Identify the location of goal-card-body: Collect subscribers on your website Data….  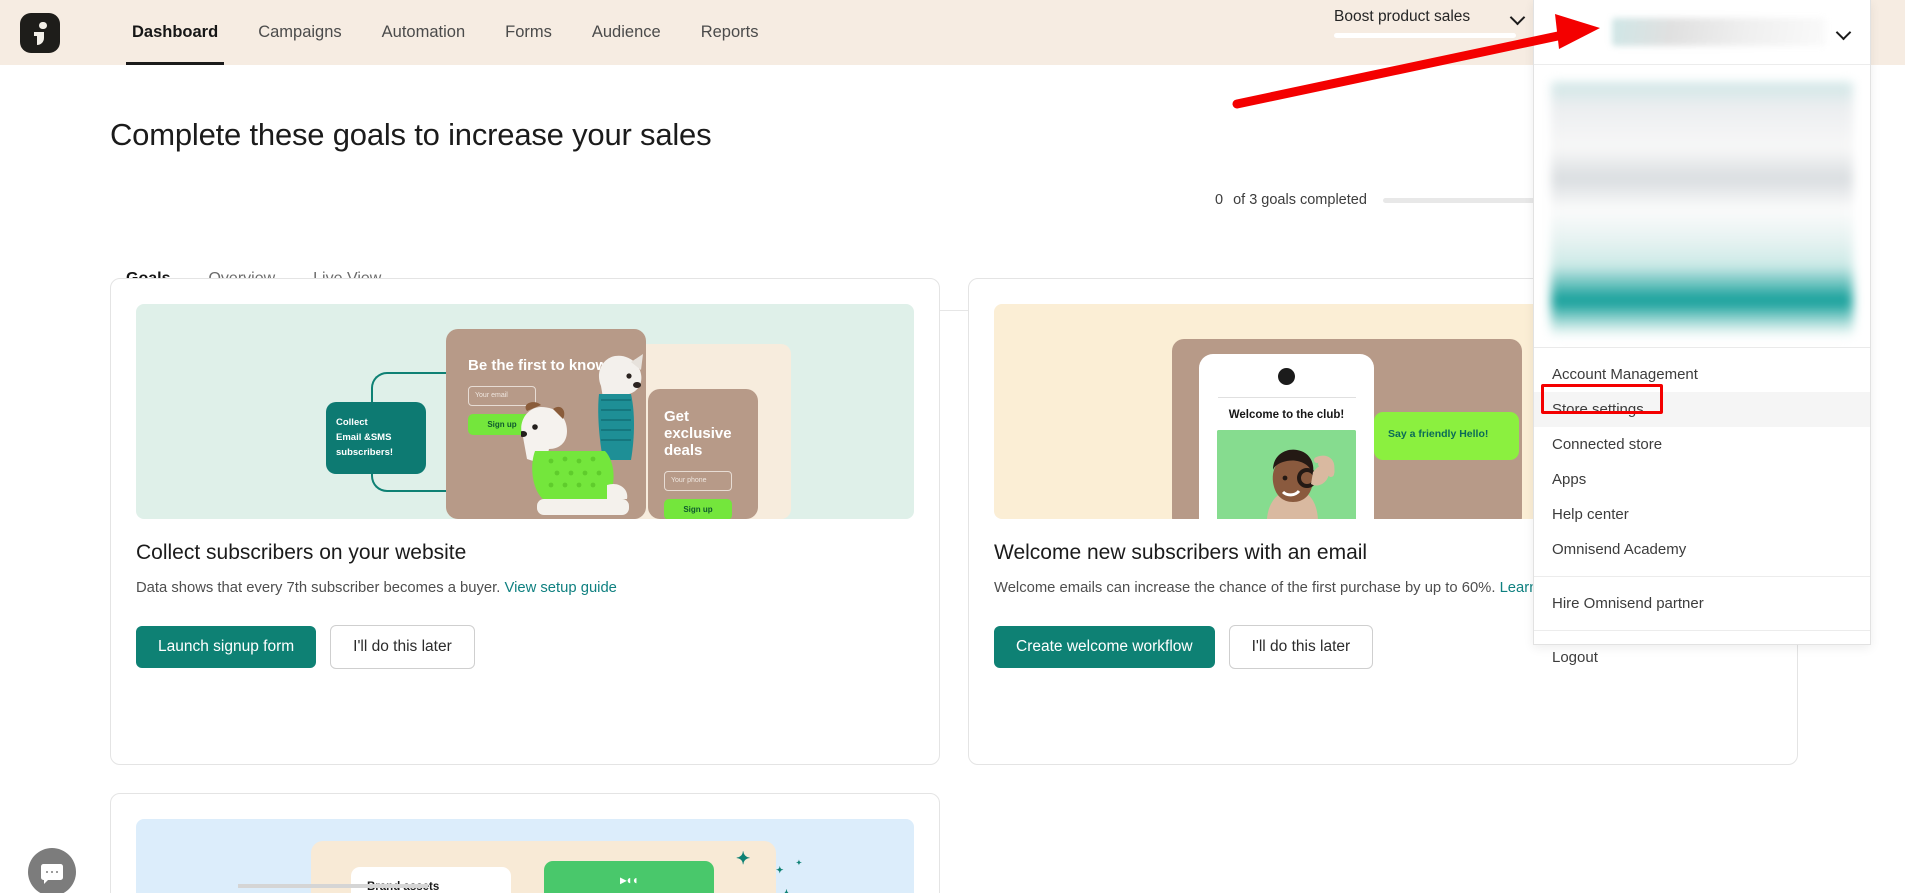
(525, 605).